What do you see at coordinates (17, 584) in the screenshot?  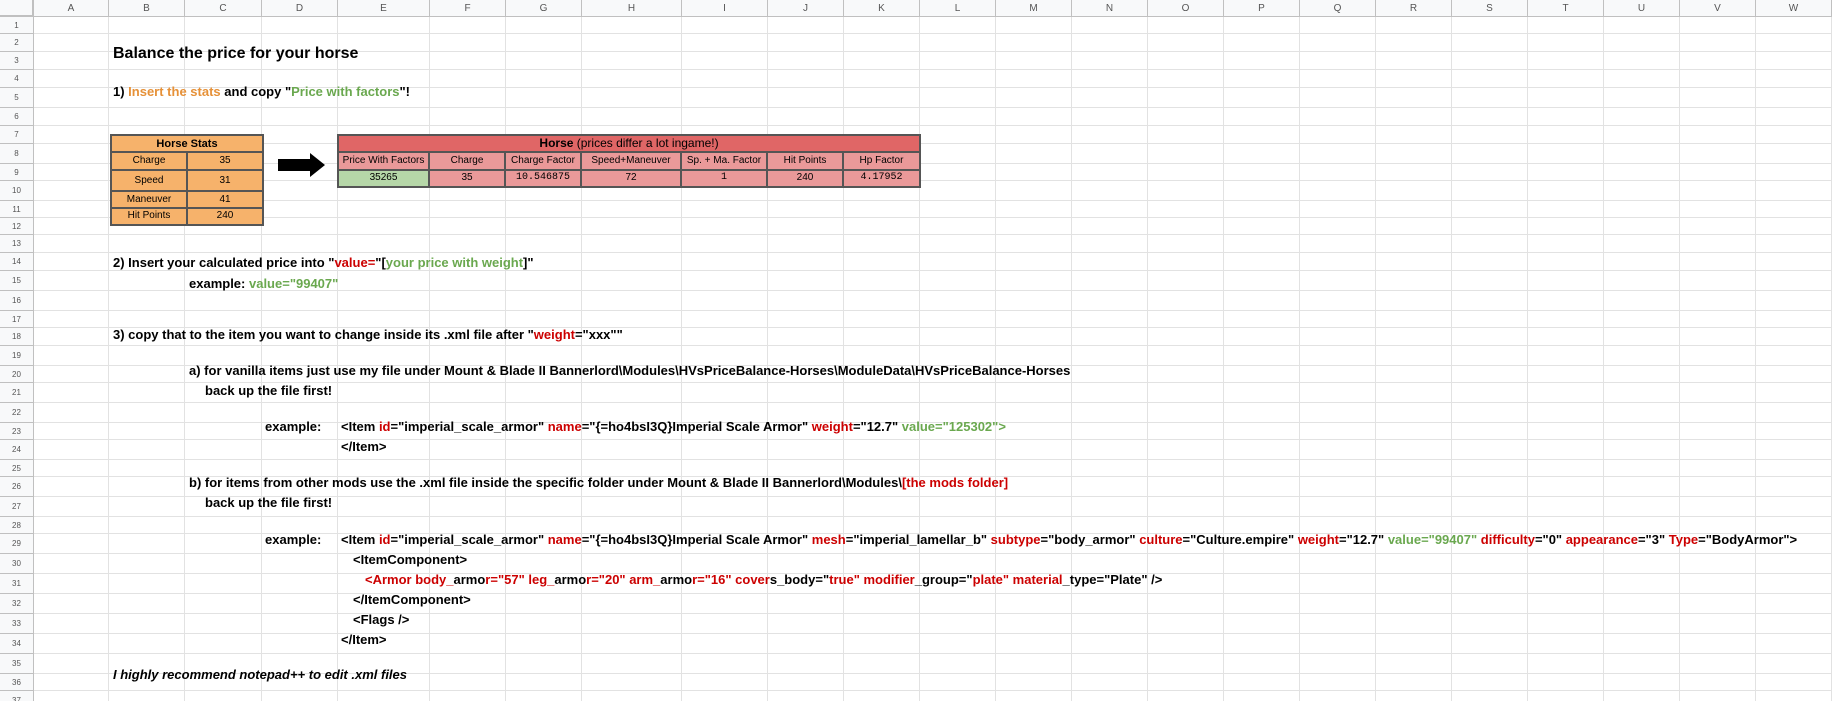 I see `row-header-31: 31` at bounding box center [17, 584].